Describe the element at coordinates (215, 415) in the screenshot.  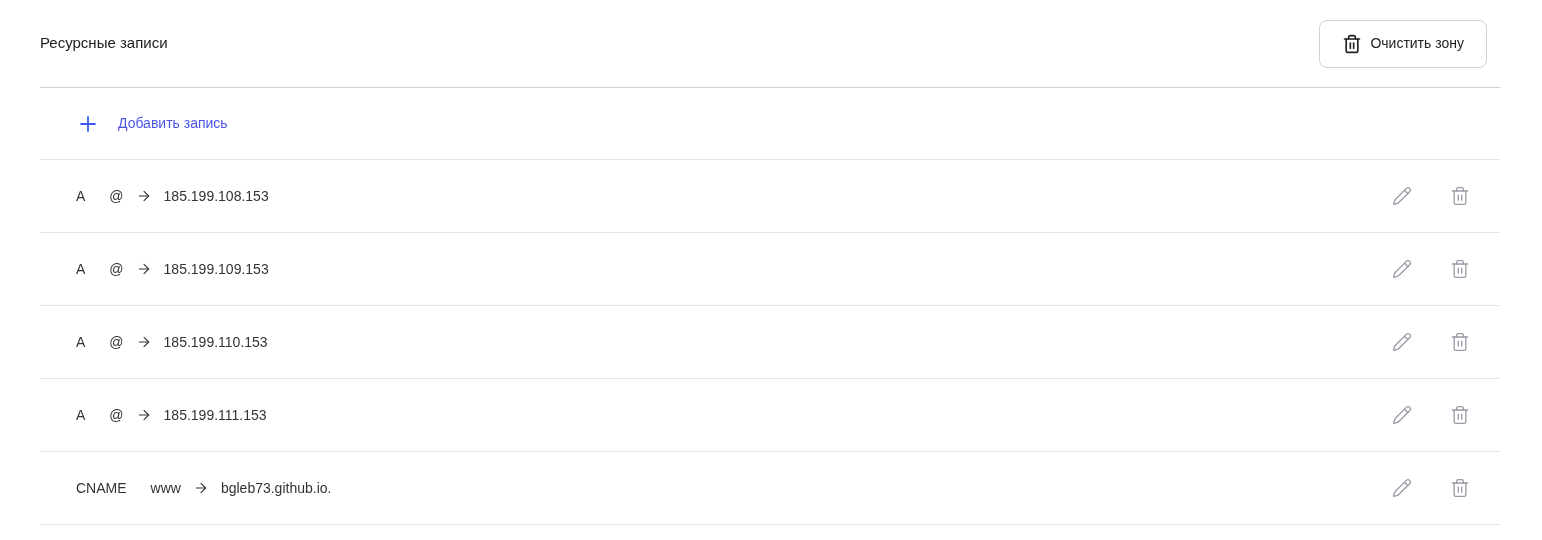
I see `record-value: 185.199.111.153` at that location.